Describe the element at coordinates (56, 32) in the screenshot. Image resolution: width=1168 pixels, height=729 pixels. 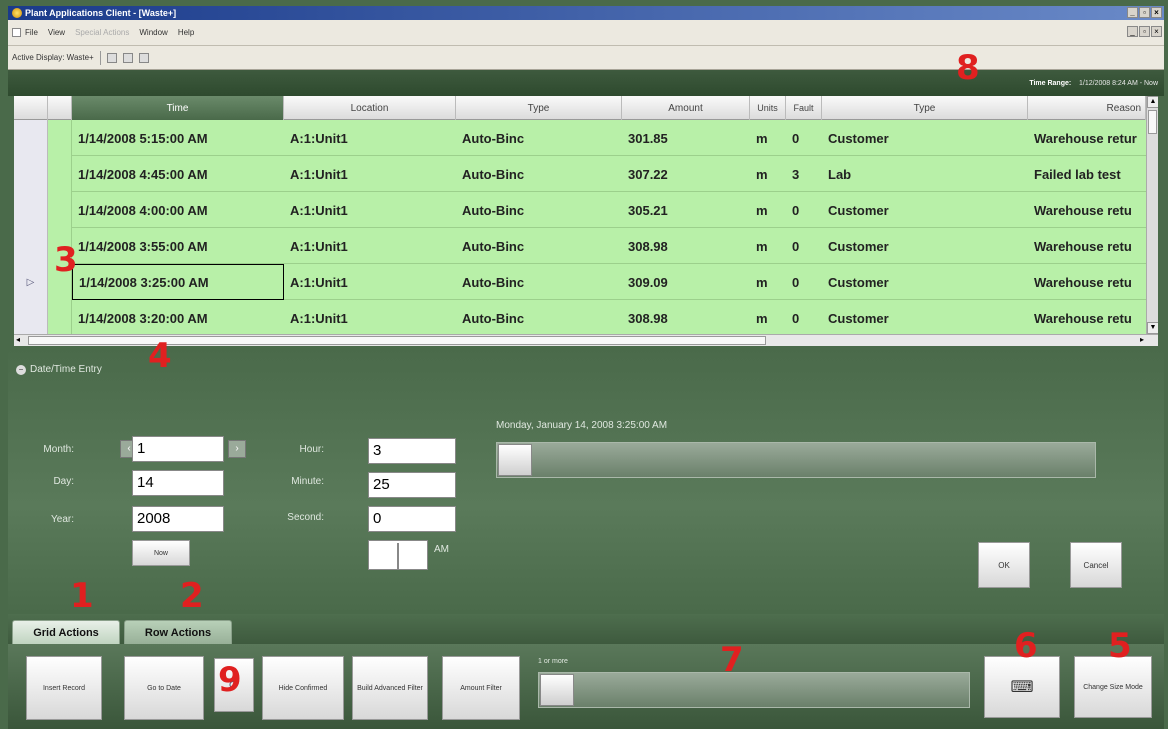
I see `menu-view: View` at that location.